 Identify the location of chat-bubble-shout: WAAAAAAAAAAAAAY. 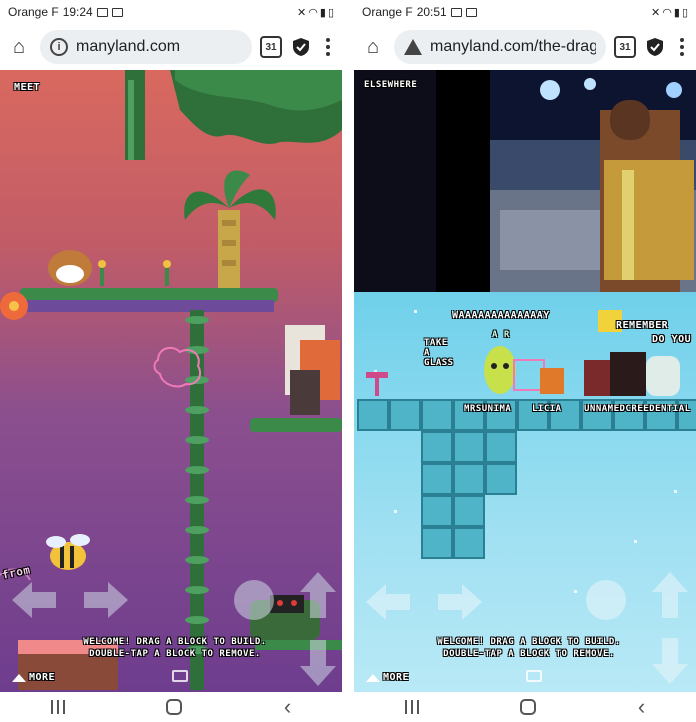
(501, 315).